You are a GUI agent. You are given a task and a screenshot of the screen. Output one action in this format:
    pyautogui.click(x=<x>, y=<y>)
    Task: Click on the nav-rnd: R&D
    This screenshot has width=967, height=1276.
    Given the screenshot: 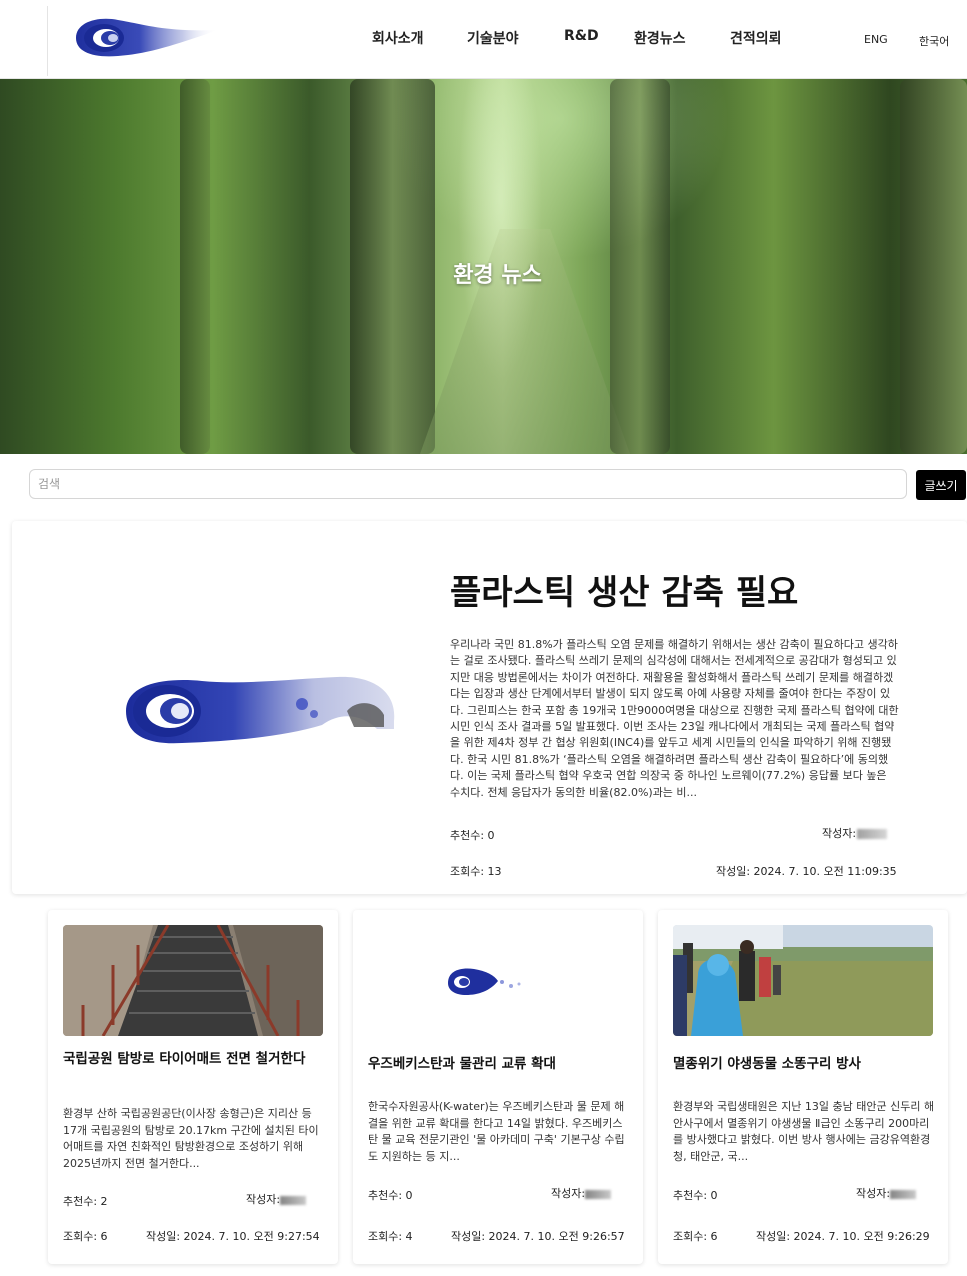 What is the action you would take?
    pyautogui.click(x=581, y=36)
    